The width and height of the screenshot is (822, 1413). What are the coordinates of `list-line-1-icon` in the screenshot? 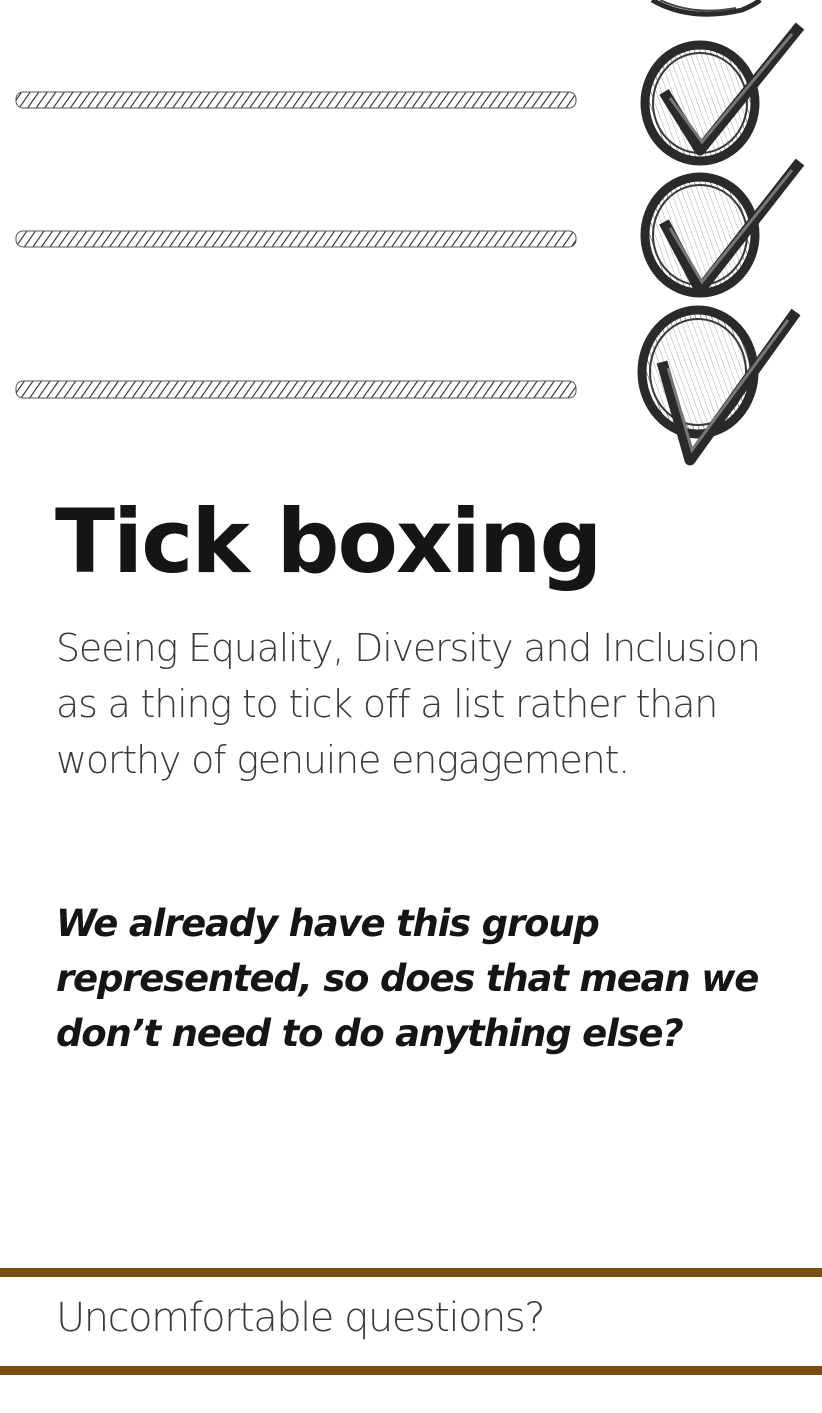 It's located at (296, 100).